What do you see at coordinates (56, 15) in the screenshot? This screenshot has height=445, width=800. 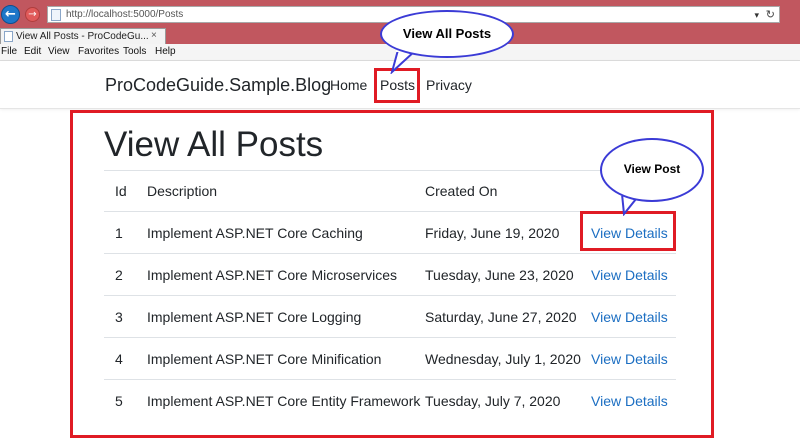 I see `page-icon` at bounding box center [56, 15].